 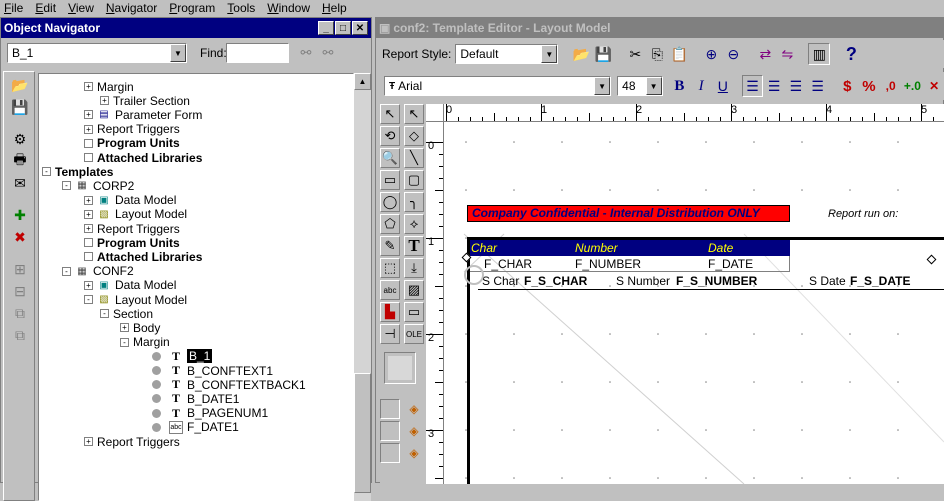 I want to click on collapse-all-icon: ⧉, so click(x=20, y=335).